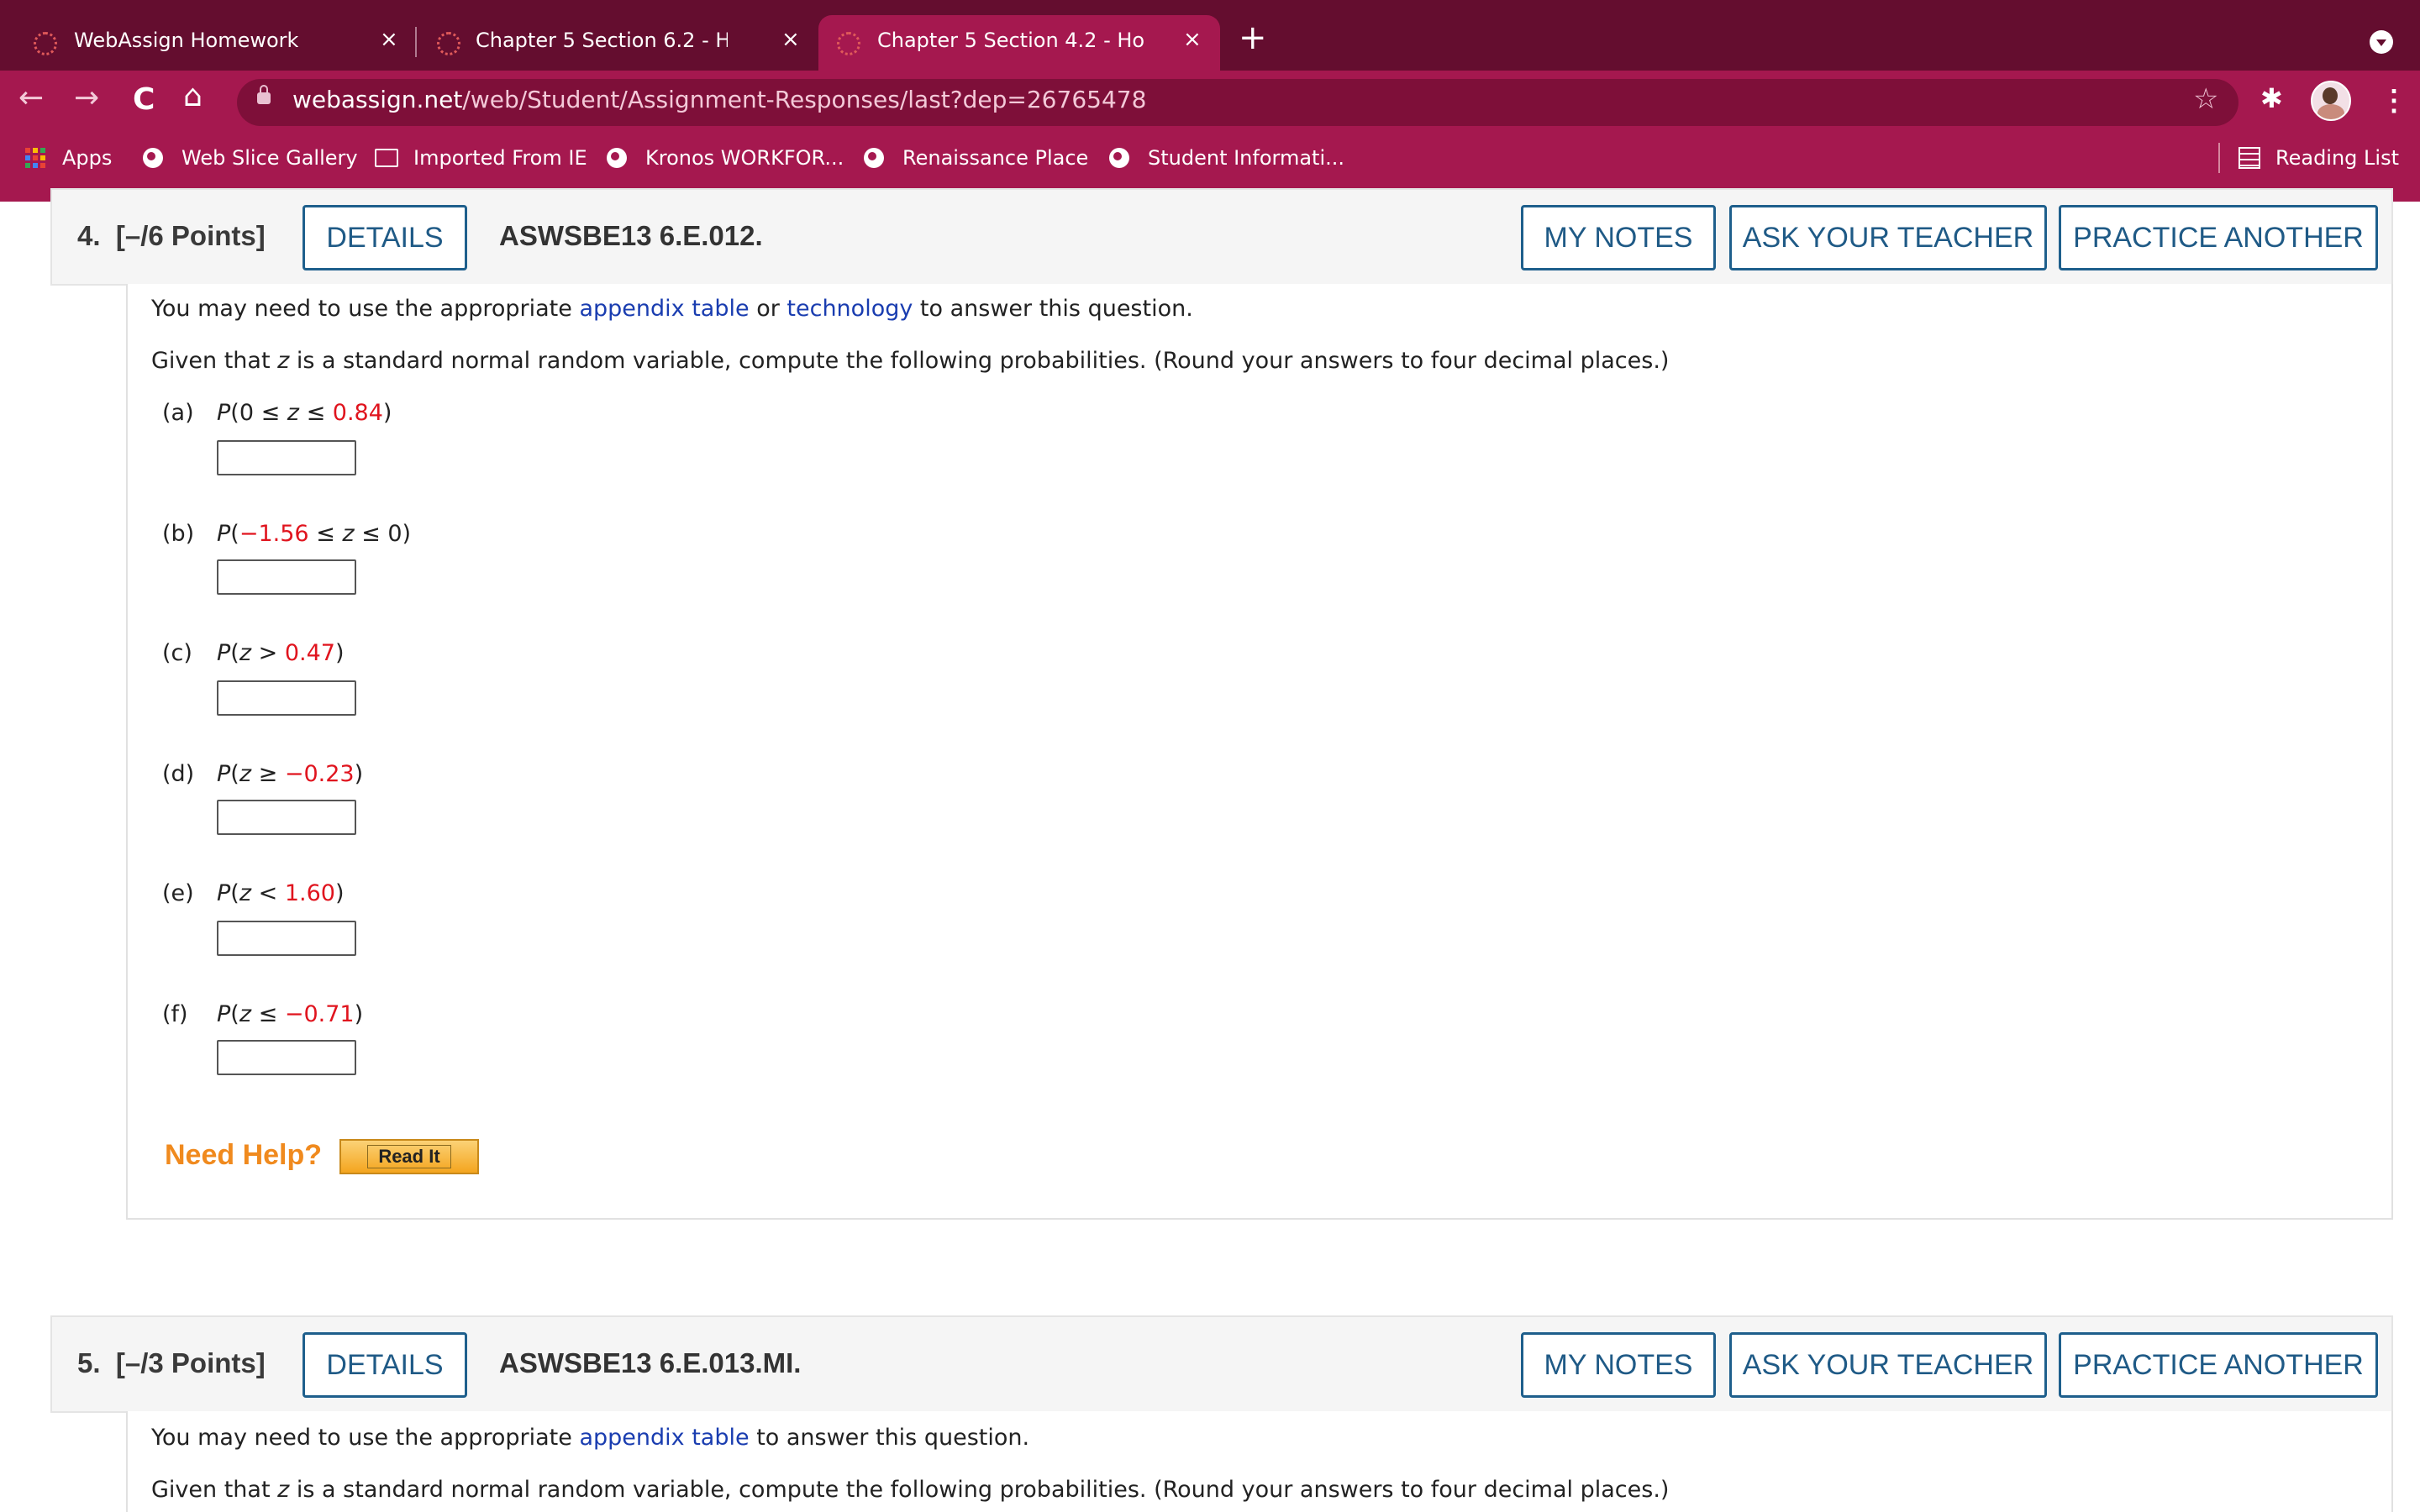 The width and height of the screenshot is (2420, 1512). I want to click on bookmark-star-icon: ☆, so click(2206, 99).